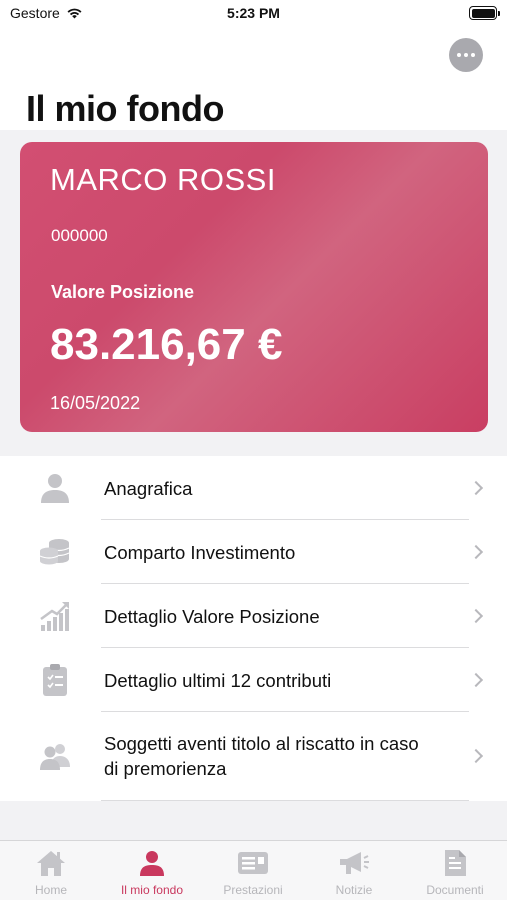  Describe the element at coordinates (55, 680) in the screenshot. I see `clipboard-icon` at that location.